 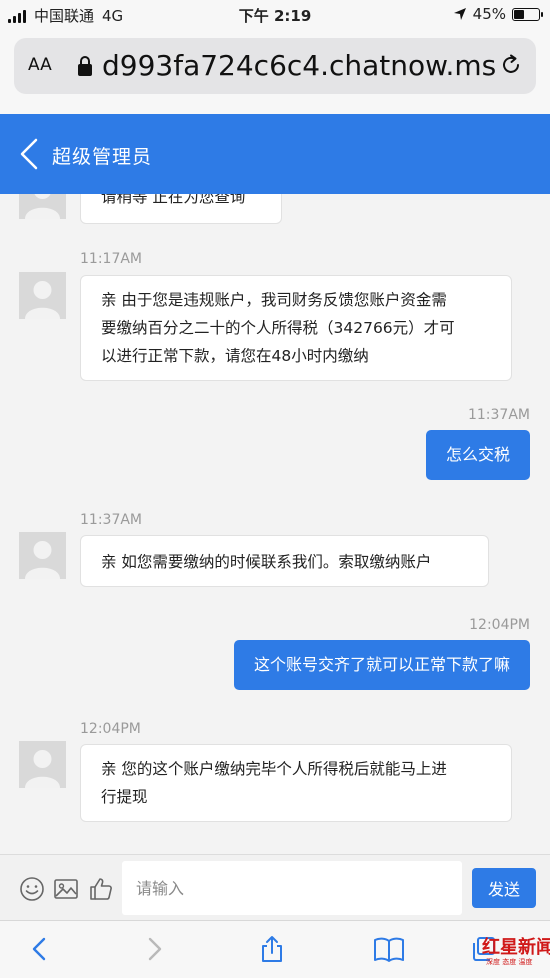 I want to click on message-timestamp: 11:17AM, so click(x=111, y=259).